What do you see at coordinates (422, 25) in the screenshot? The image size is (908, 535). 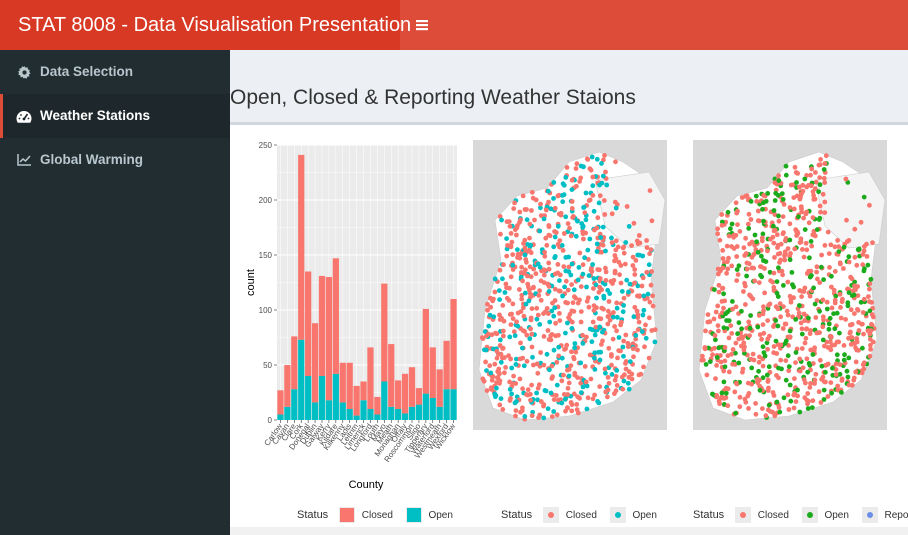 I see `sidebar-toggle-button` at bounding box center [422, 25].